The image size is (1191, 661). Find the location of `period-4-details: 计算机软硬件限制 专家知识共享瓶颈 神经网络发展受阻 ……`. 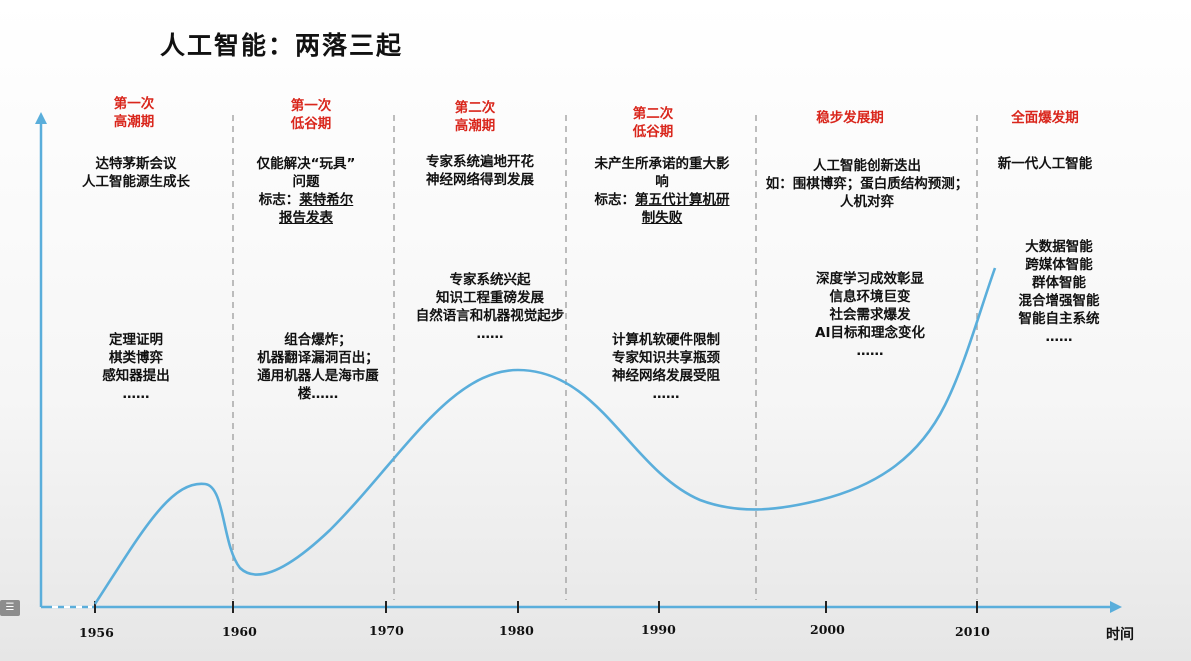

period-4-details: 计算机软硬件限制 专家知识共享瓶颈 神经网络发展受阻 …… is located at coordinates (666, 367).